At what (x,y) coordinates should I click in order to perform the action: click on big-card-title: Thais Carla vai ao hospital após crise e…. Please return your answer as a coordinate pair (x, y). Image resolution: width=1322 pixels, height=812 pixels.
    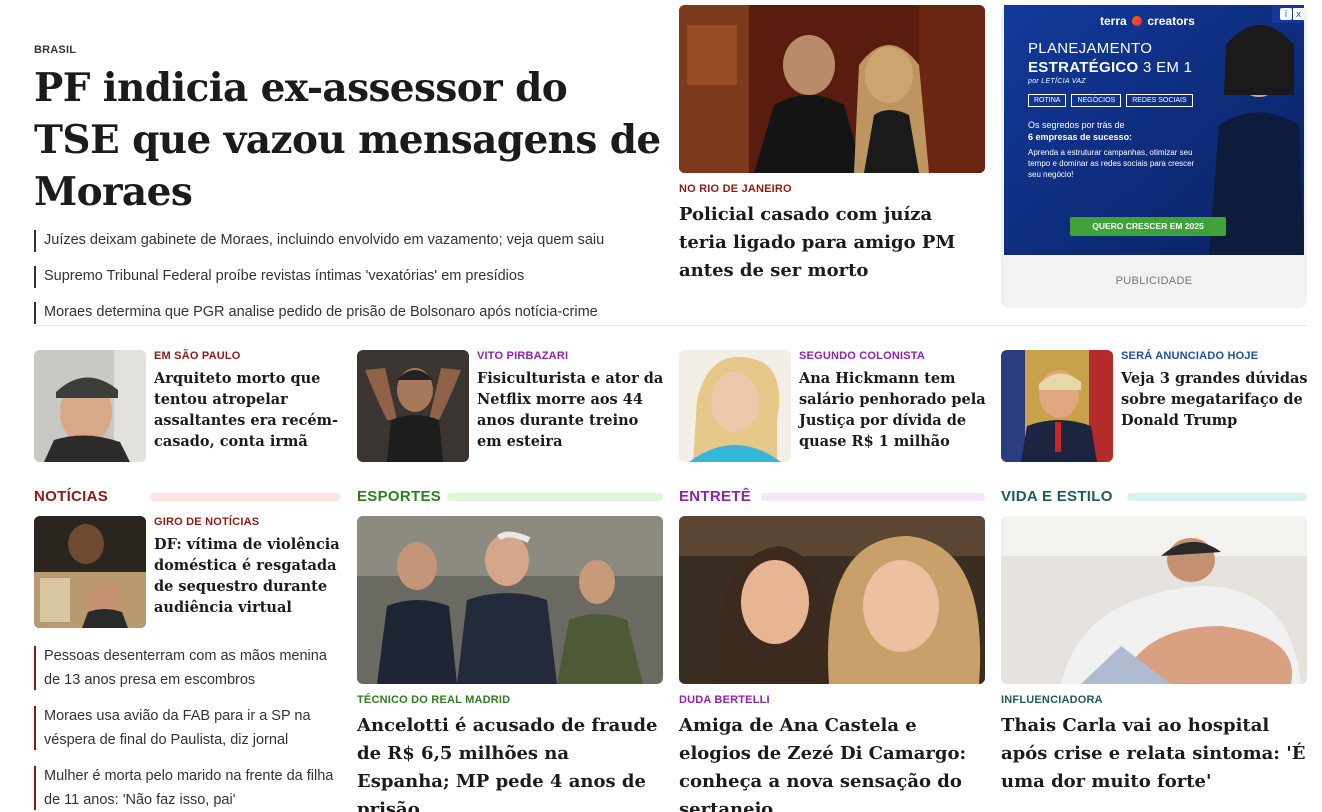
    Looking at the image, I should click on (1154, 754).